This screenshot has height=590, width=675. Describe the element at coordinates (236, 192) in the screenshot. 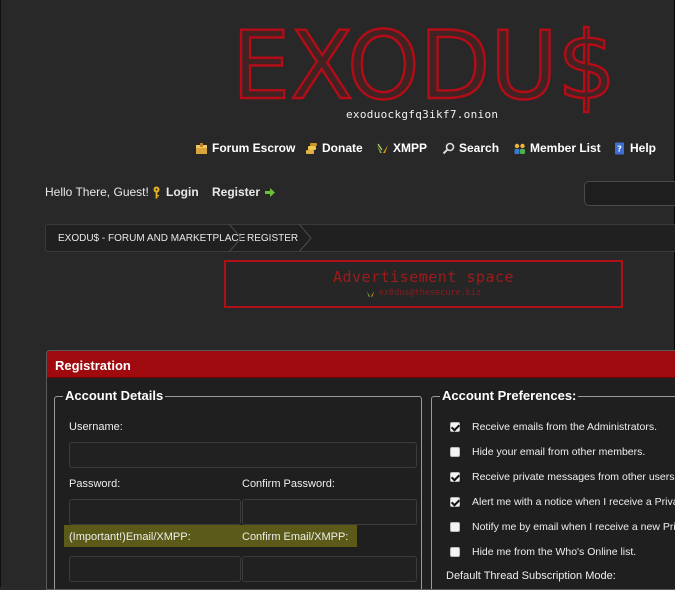

I see `register-label: Register` at that location.